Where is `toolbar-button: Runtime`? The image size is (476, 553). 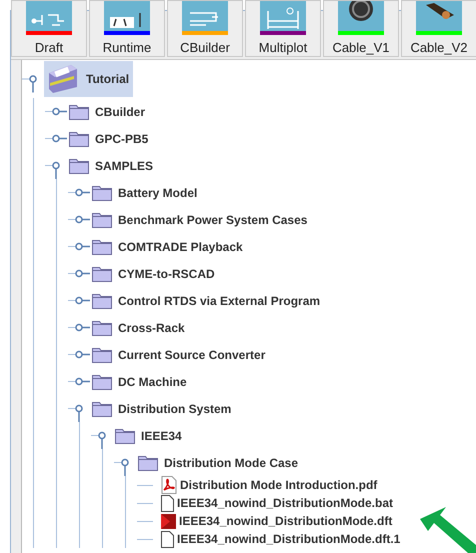
toolbar-button: Runtime is located at coordinates (127, 28).